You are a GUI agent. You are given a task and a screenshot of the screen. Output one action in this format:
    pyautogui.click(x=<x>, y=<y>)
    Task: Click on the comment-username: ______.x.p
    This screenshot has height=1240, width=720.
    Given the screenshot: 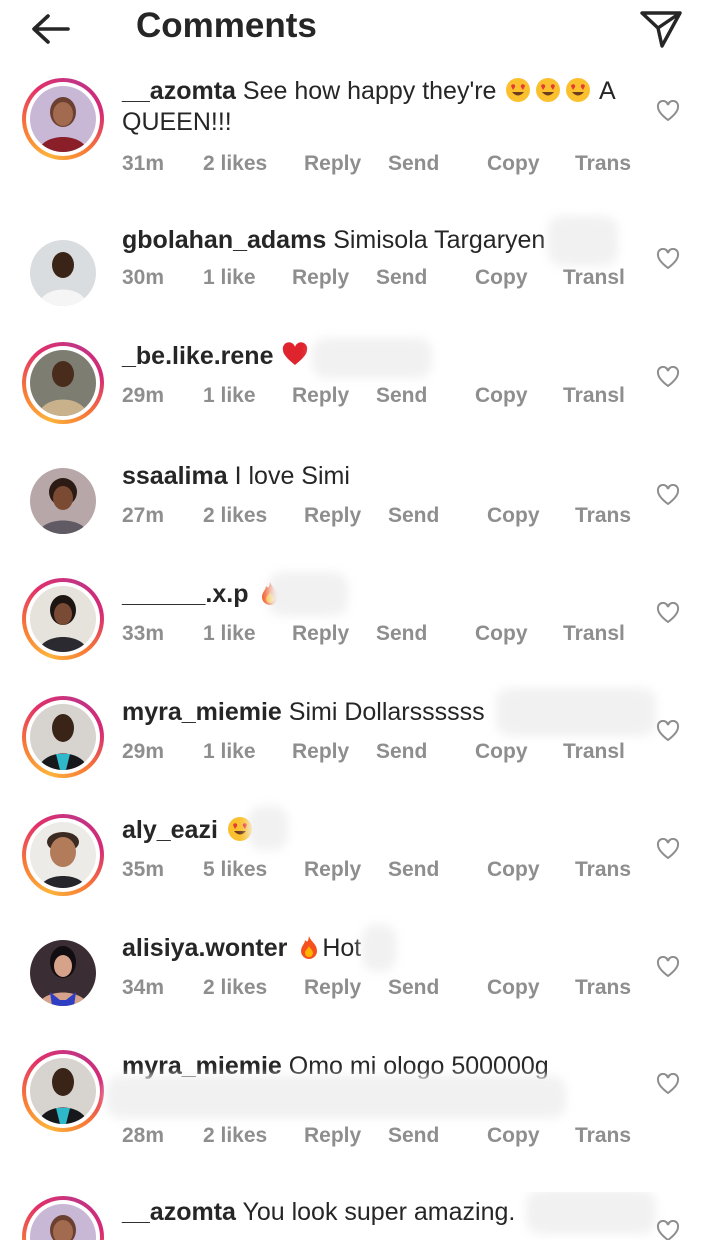 What is the action you would take?
    pyautogui.click(x=185, y=594)
    